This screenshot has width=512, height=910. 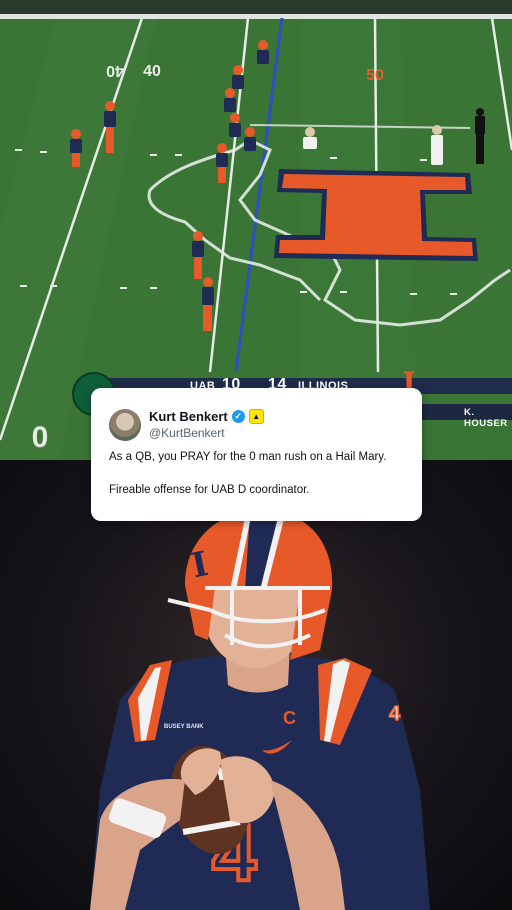 I want to click on author-name: Kurt Benkert, so click(x=188, y=416).